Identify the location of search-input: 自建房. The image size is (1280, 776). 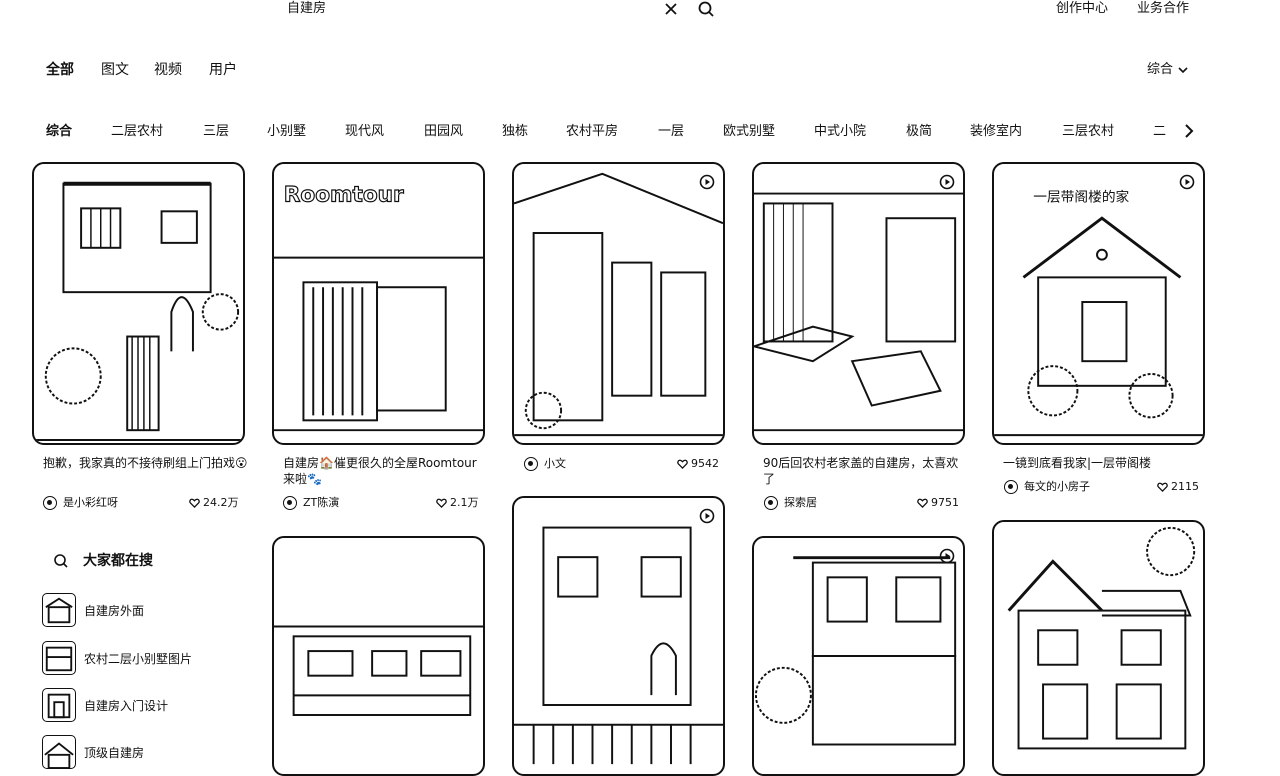
(306, 8).